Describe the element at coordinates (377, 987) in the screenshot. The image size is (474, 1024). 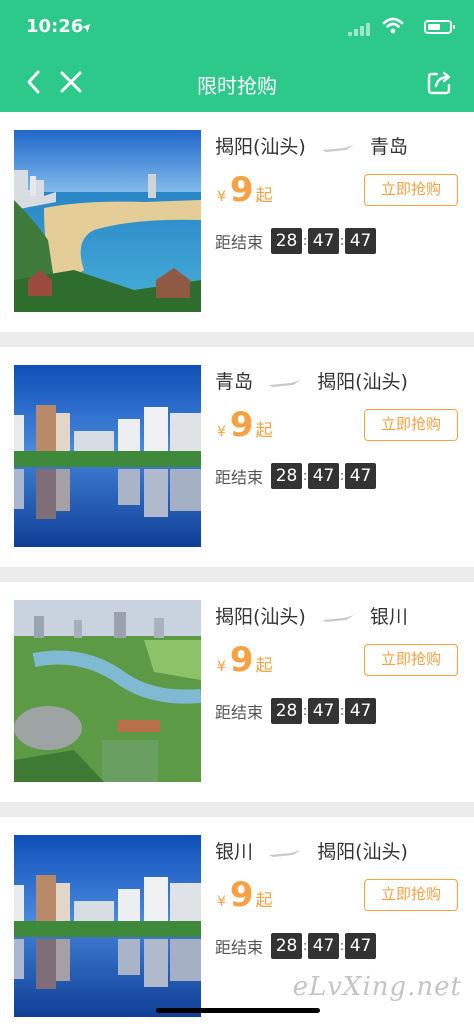
I see `watermark: eLvXing.net` at that location.